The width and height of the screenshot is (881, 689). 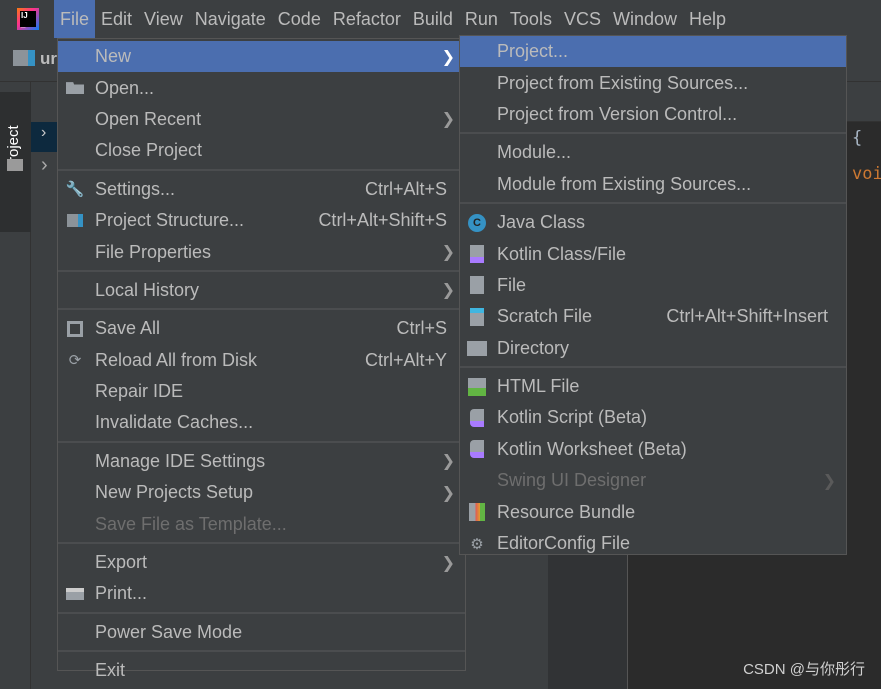 I want to click on menu-item-label: New, so click(x=113, y=56).